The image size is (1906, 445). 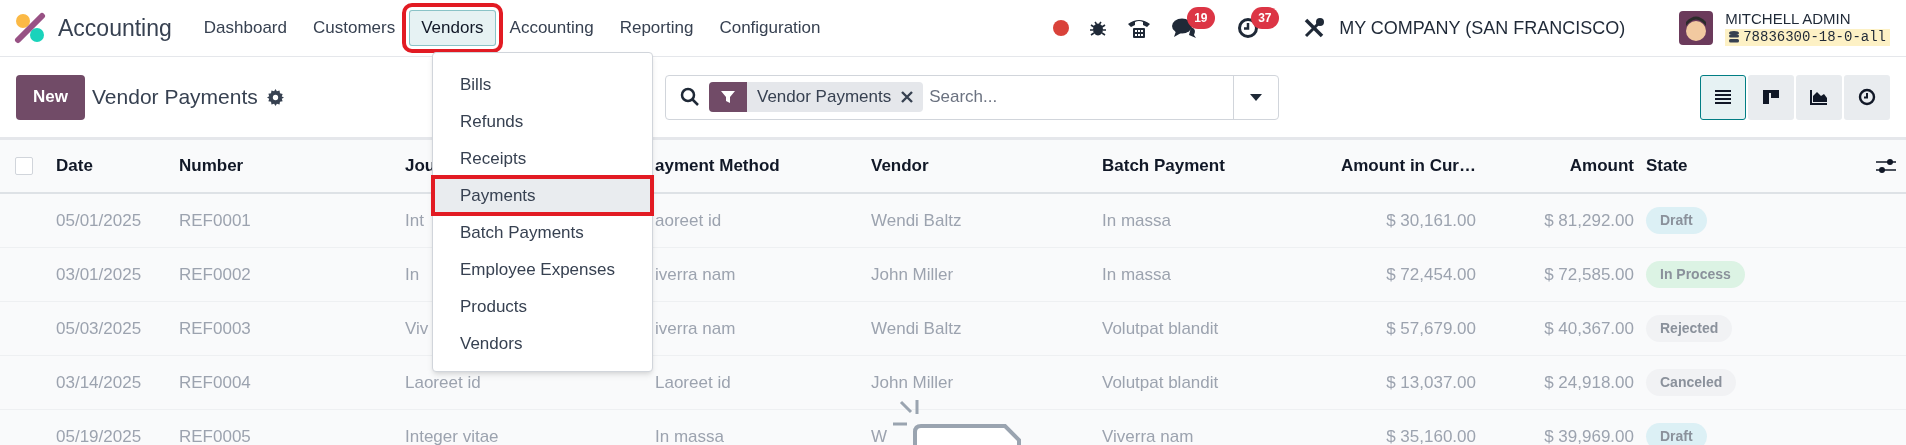 I want to click on filter-icon, so click(x=728, y=97).